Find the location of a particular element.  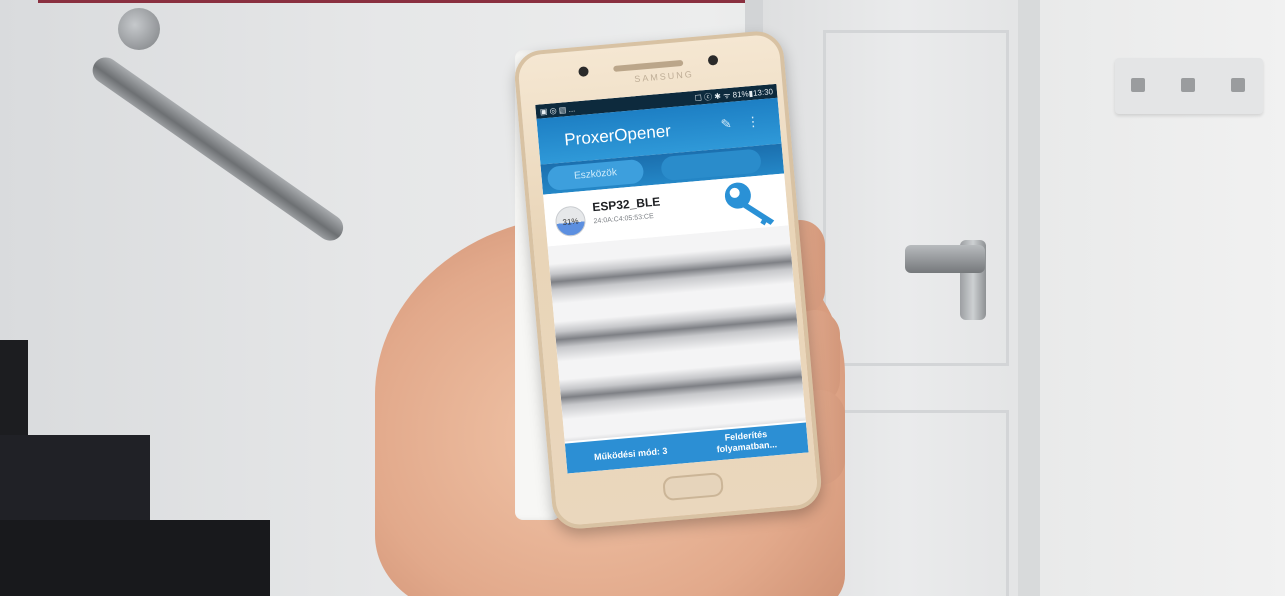

door-handle is located at coordinates (945, 259).